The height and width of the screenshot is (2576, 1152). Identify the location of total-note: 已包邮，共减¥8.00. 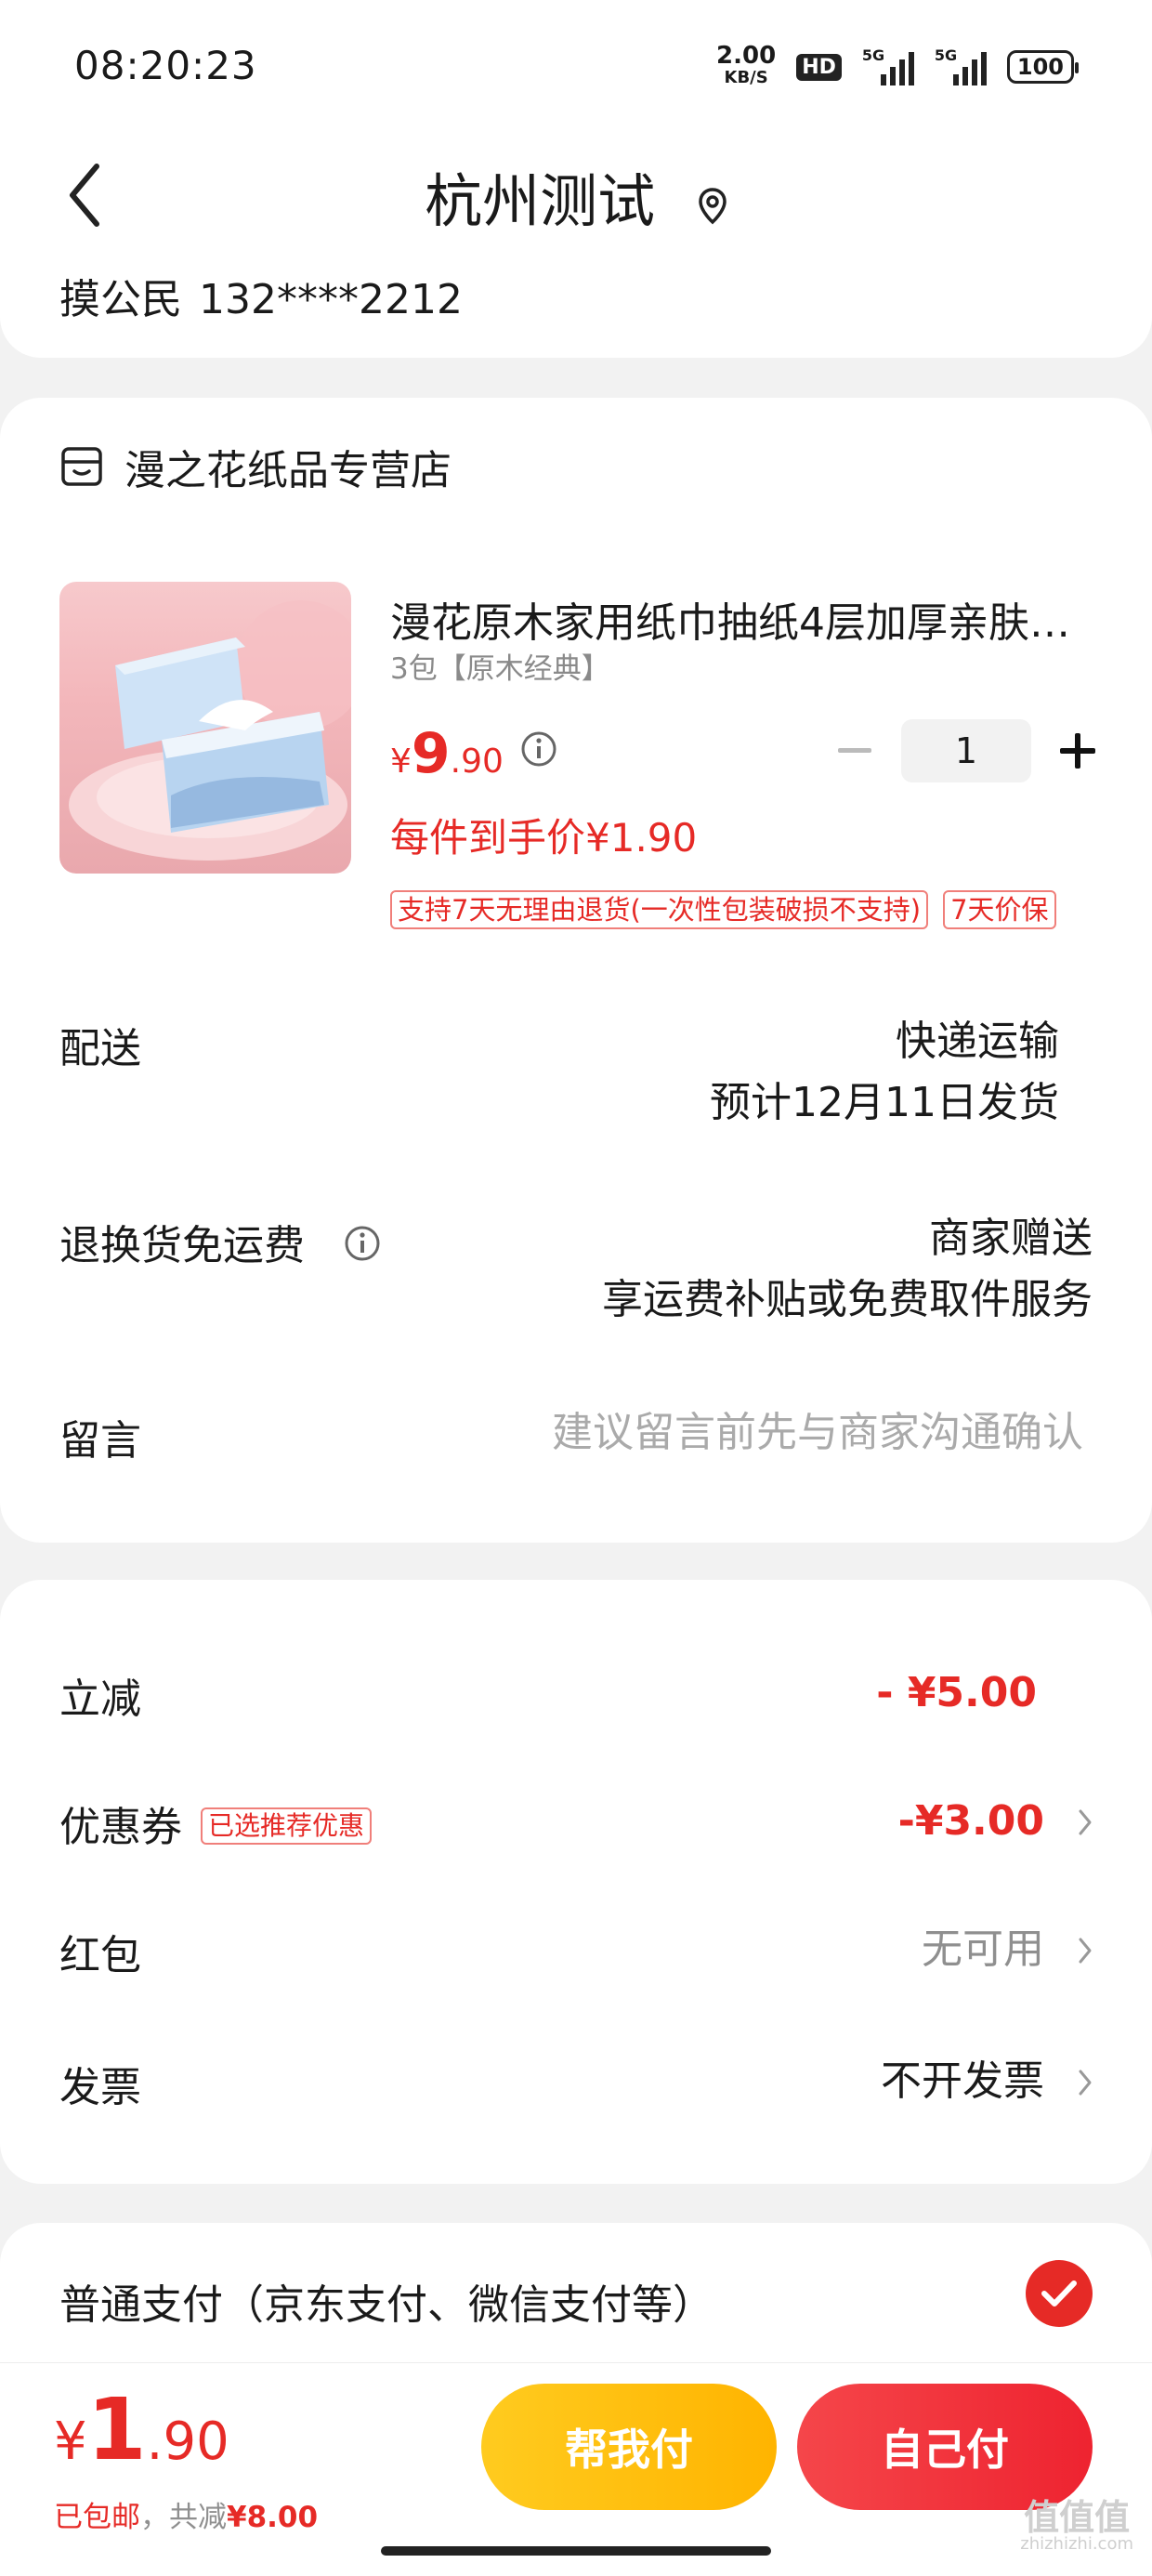
(186, 2514).